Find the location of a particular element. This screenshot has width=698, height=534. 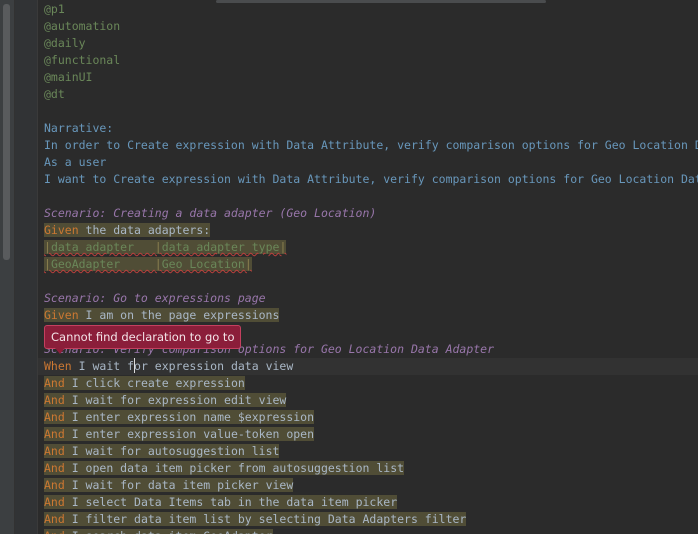

tooltip-tail is located at coordinates (60, 351).